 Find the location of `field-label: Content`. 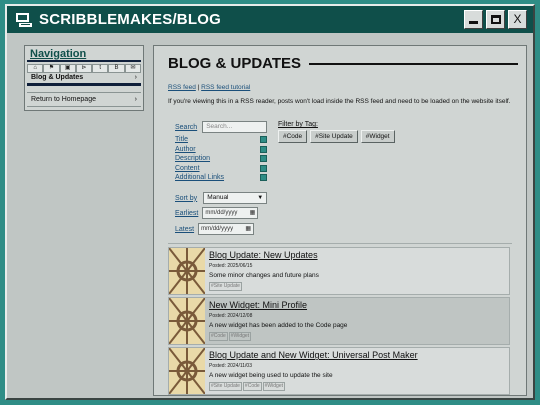

field-label: Content is located at coordinates (187, 168).